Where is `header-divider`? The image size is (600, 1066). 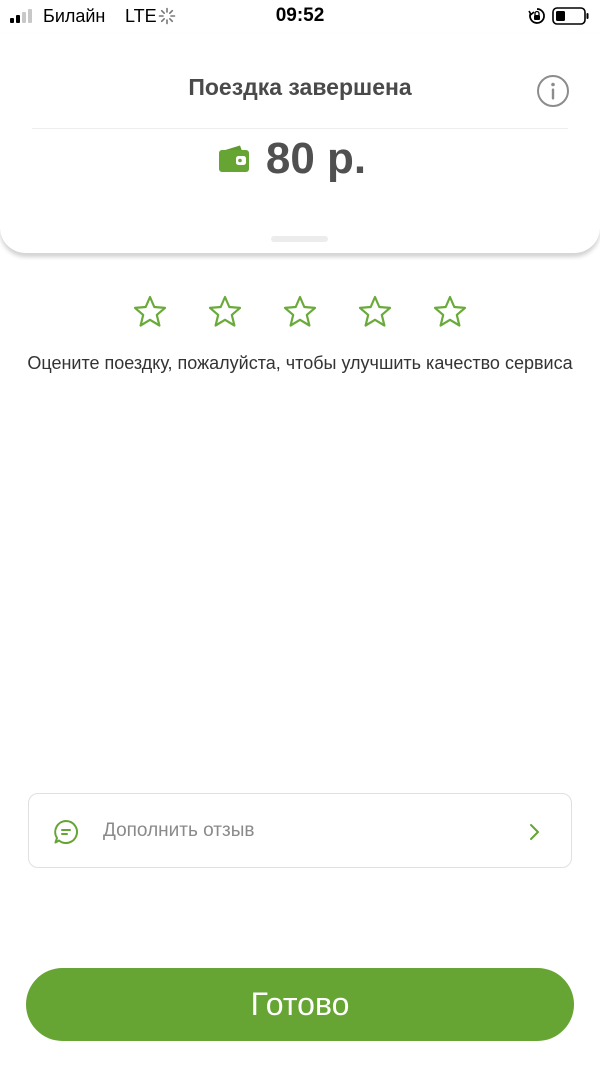
header-divider is located at coordinates (300, 128).